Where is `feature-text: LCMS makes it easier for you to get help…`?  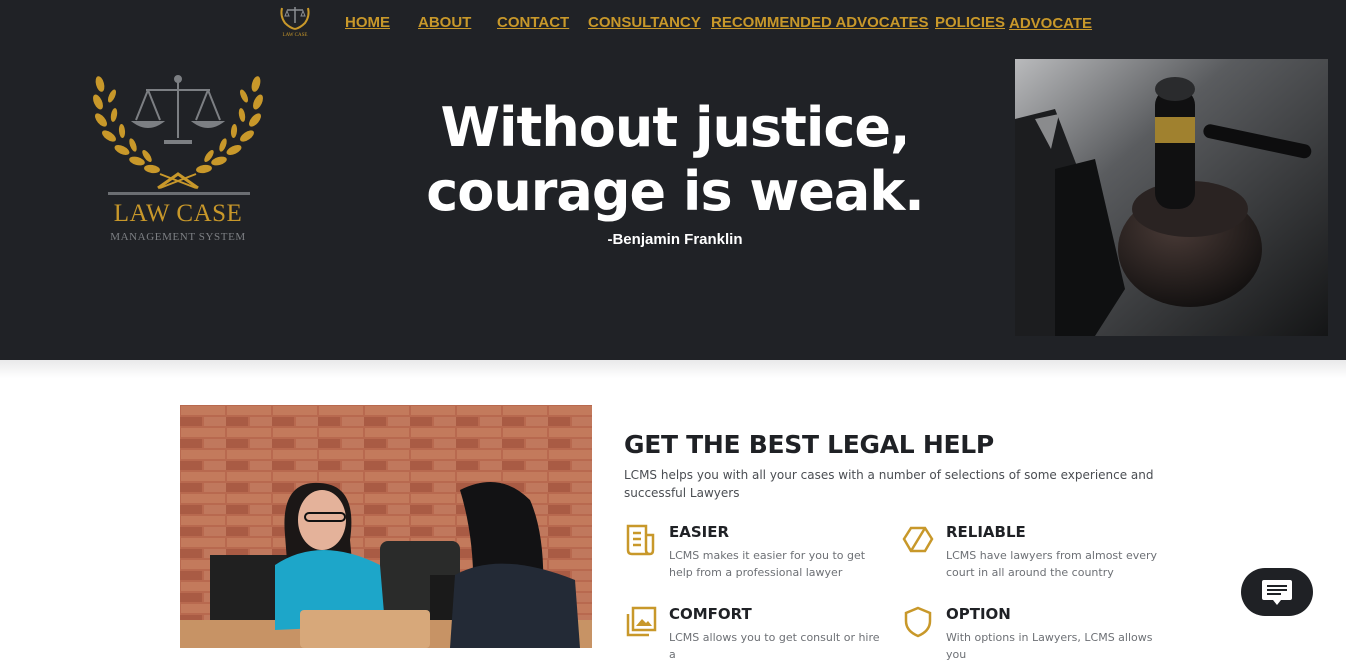 feature-text: LCMS makes it easier for you to get help… is located at coordinates (767, 564).